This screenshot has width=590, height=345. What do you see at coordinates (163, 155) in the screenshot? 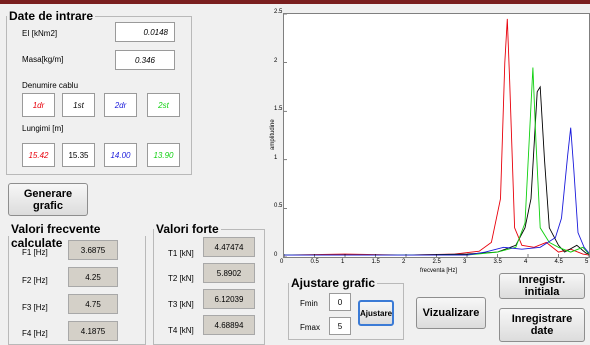
I see `length-field-4: 13.90` at bounding box center [163, 155].